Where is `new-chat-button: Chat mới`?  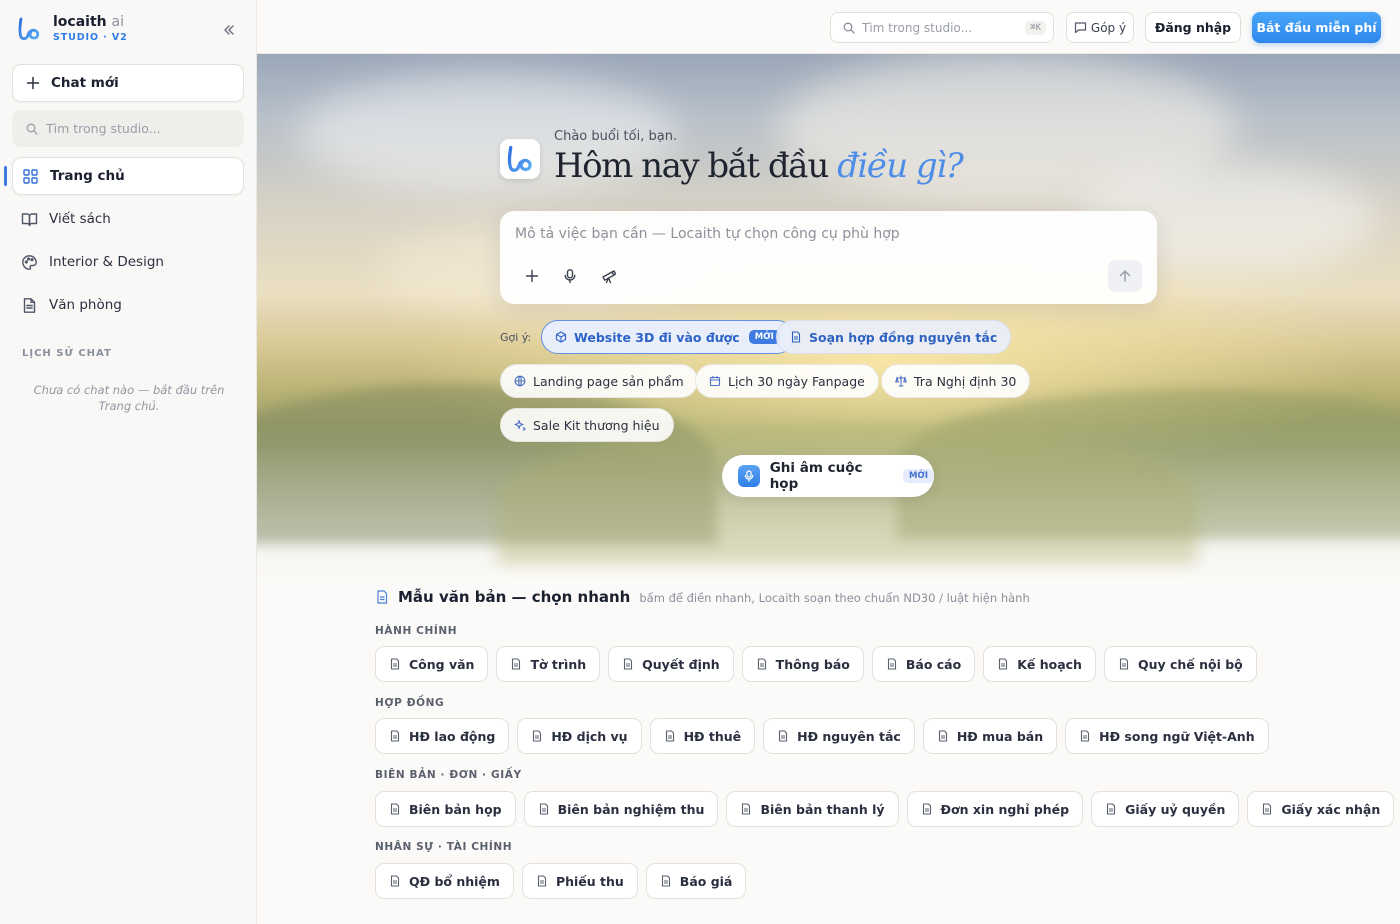 new-chat-button: Chat mới is located at coordinates (128, 83).